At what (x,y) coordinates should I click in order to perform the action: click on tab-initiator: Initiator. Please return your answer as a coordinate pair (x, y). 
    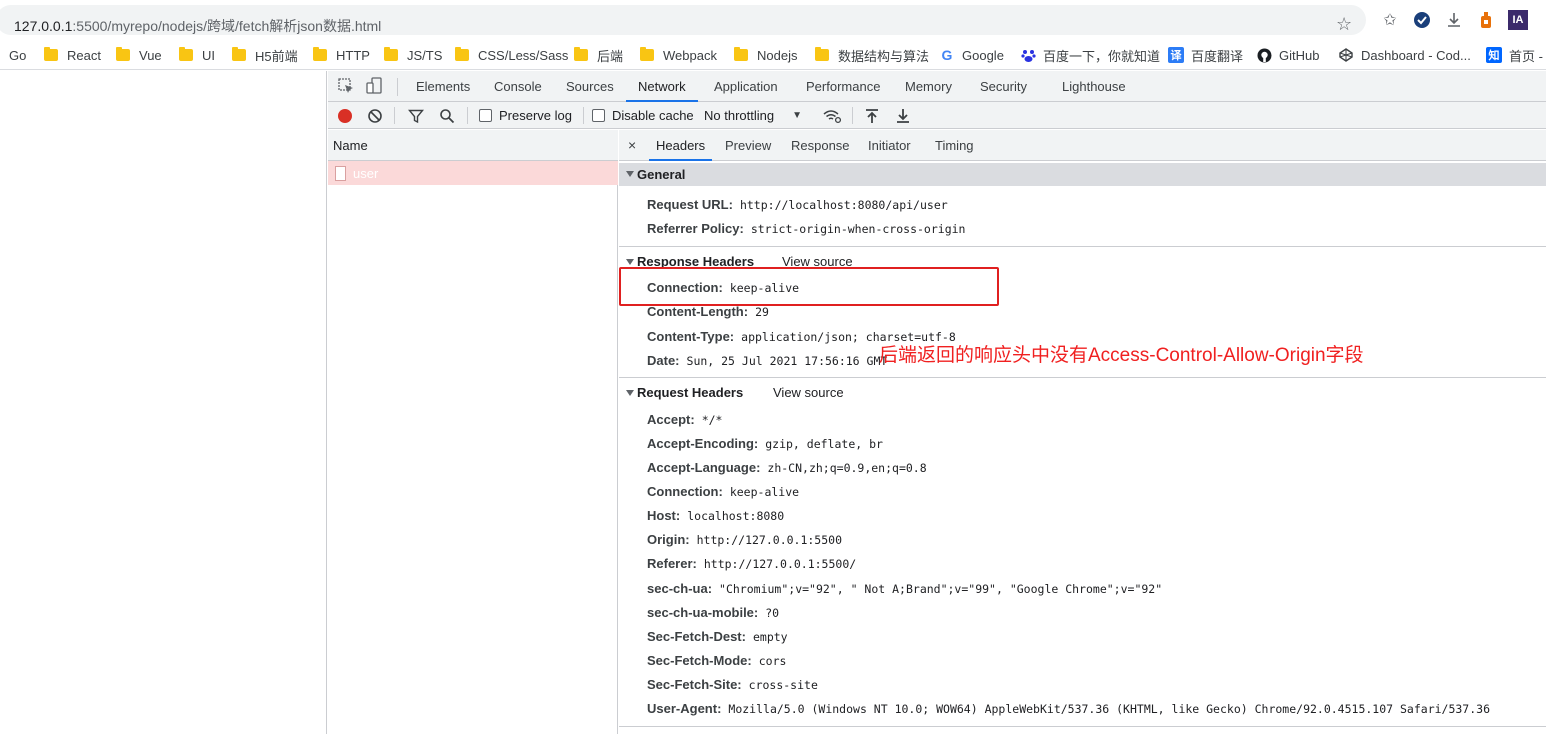
    Looking at the image, I should click on (889, 145).